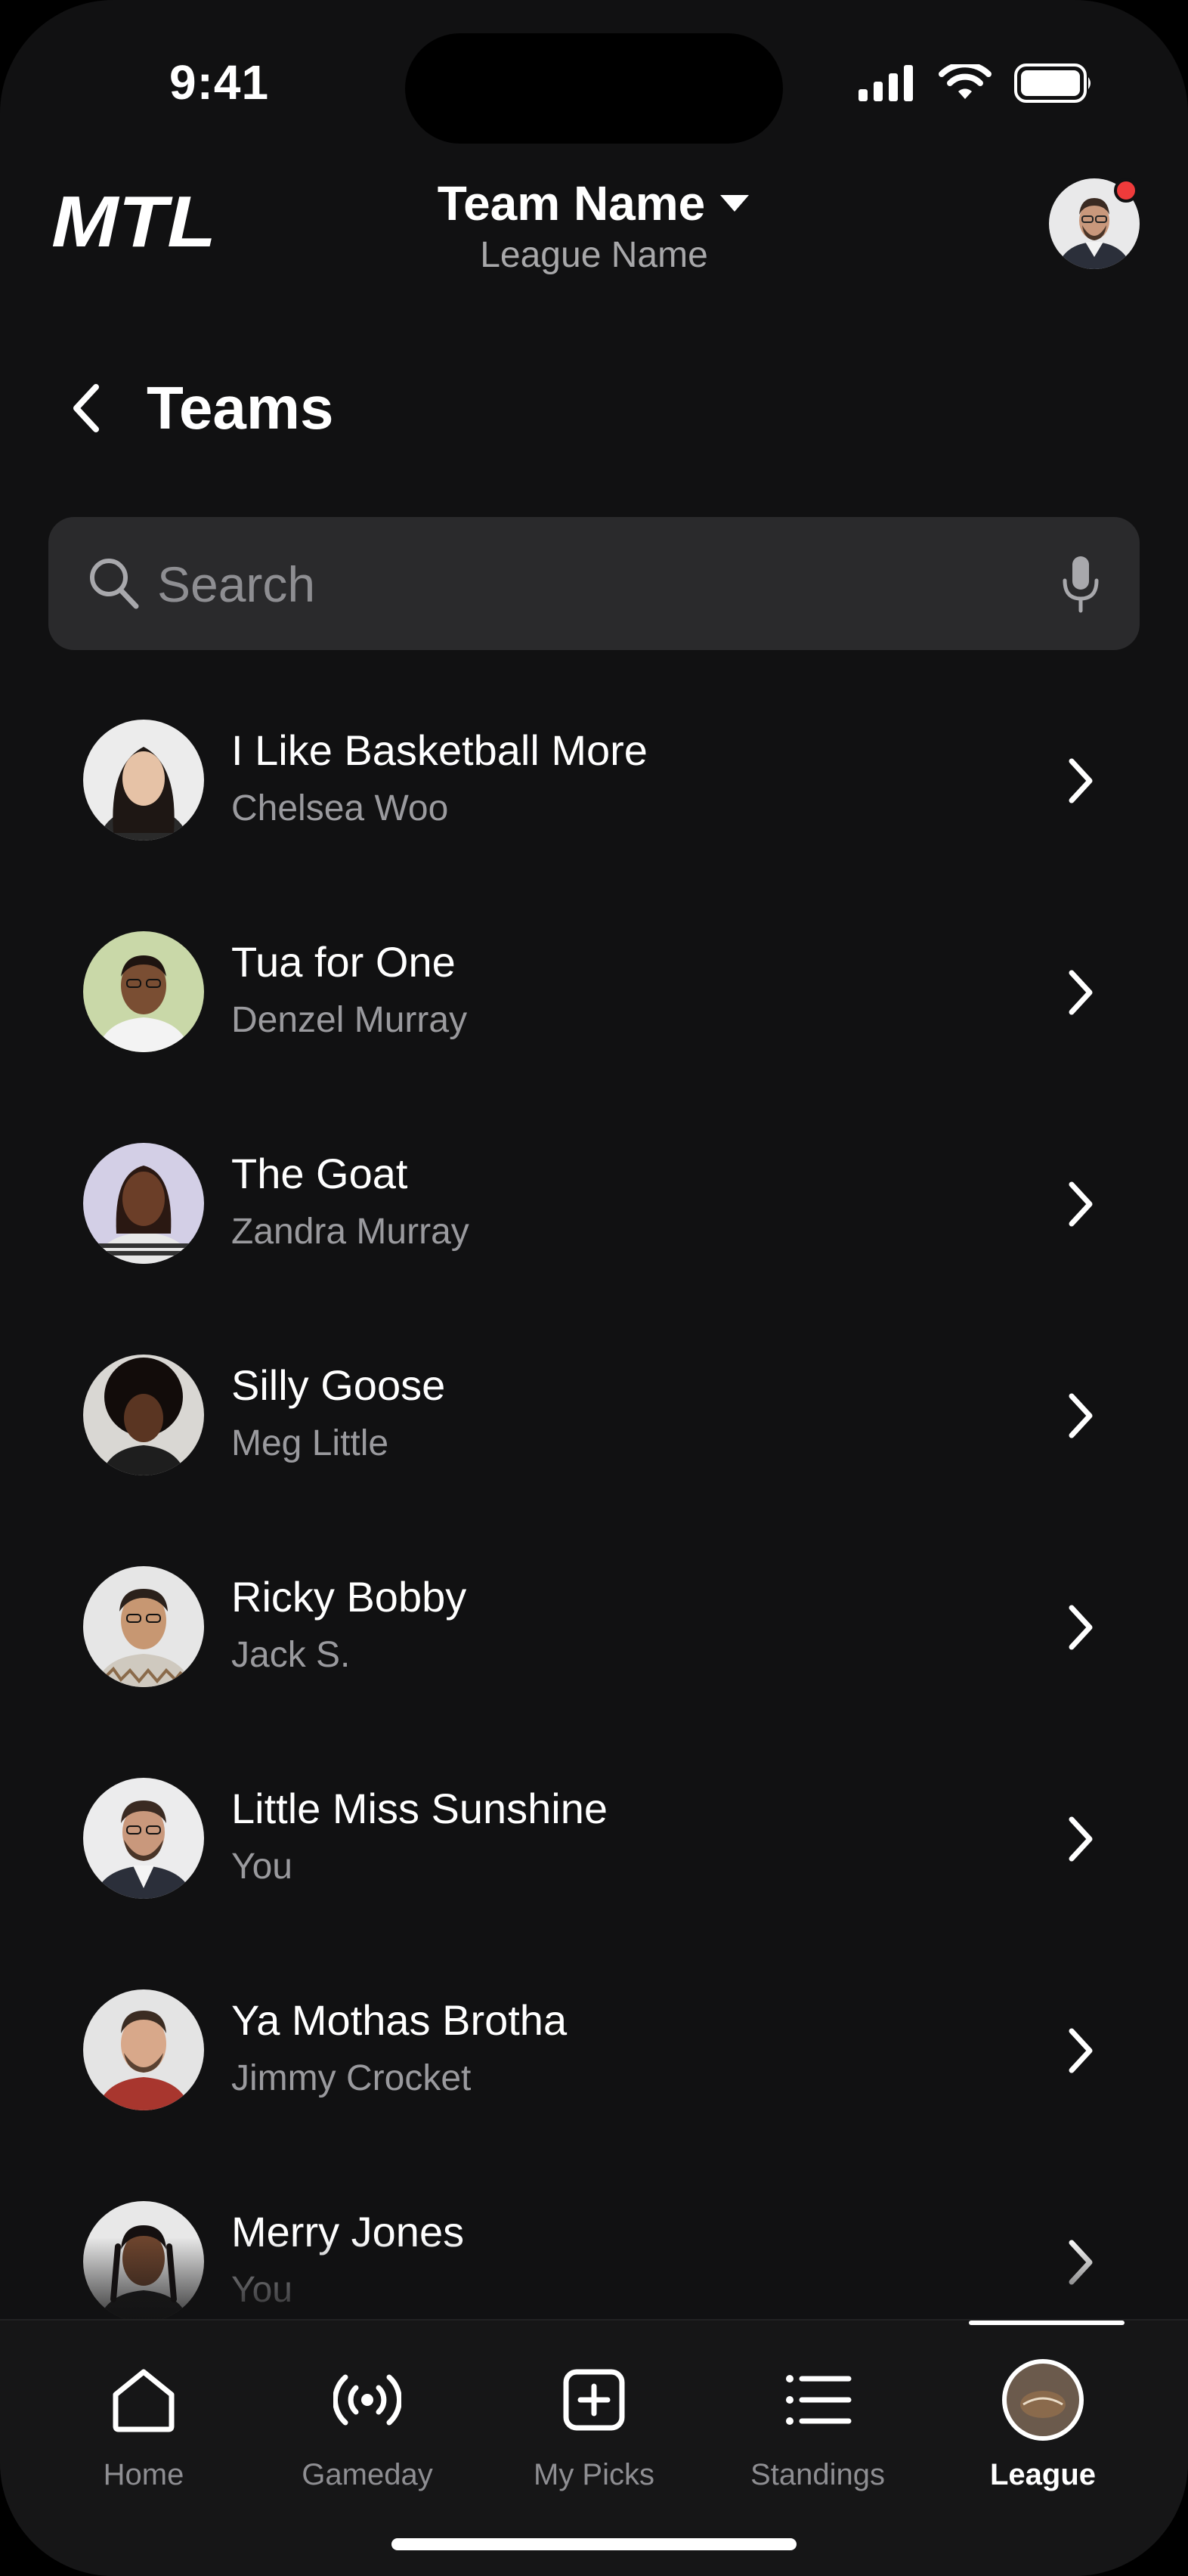 The width and height of the screenshot is (1188, 2576). Describe the element at coordinates (594, 1844) in the screenshot. I see `team-row: Little Miss Sunshine You` at that location.